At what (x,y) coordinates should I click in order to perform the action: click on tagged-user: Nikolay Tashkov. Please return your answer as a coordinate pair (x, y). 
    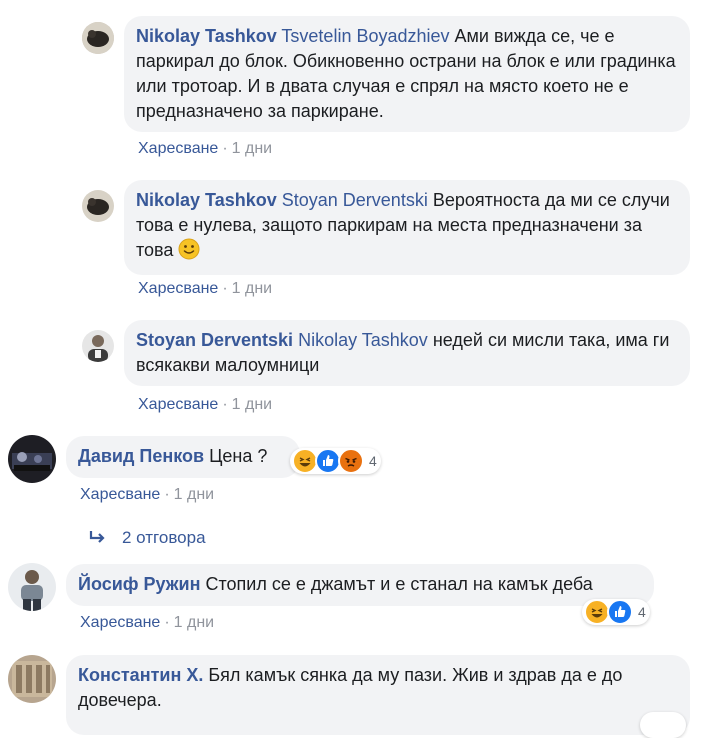
    Looking at the image, I should click on (363, 340).